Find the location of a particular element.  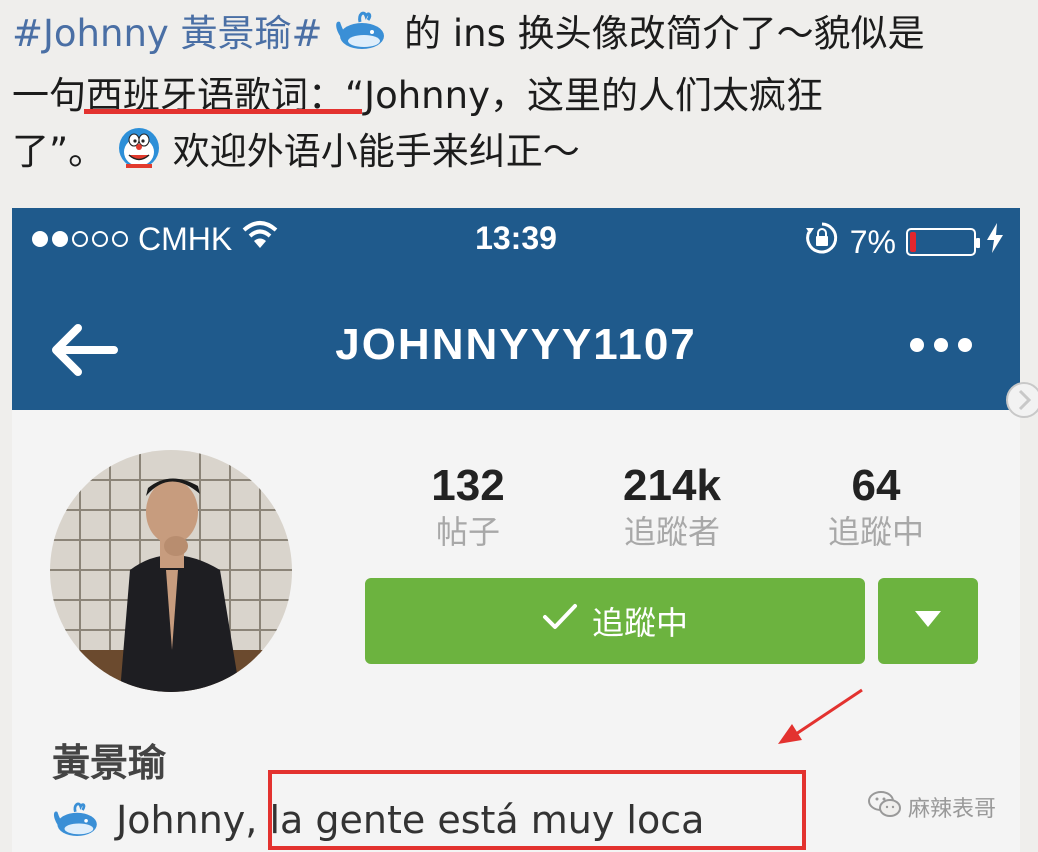

post-line-1-text: 的 ins 换头像改简介了～貌似是 is located at coordinates (664, 33).